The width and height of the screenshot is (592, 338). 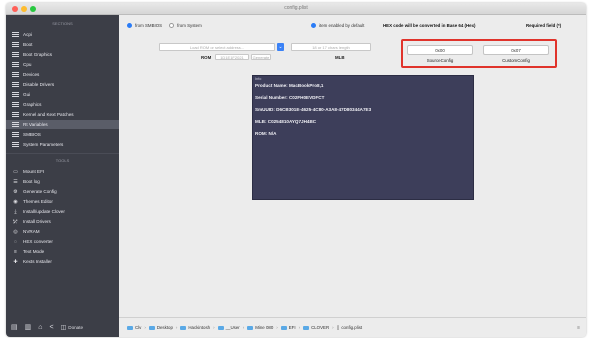 I want to click on window-title: config.plist, so click(x=296, y=8).